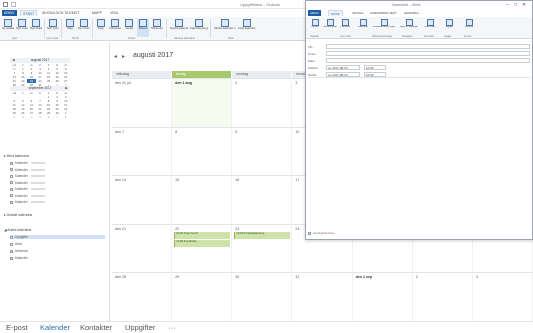 This screenshot has height=333, width=533. Describe the element at coordinates (55, 327) in the screenshot. I see `nav-calendar: Kalender` at that location.